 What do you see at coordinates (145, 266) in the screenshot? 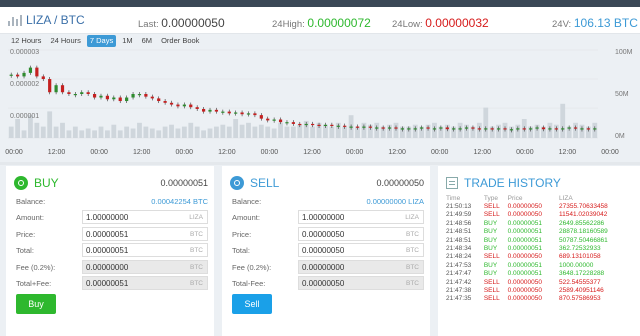
I see `buy-field-fee: 0.00000000 BTC` at bounding box center [145, 266].